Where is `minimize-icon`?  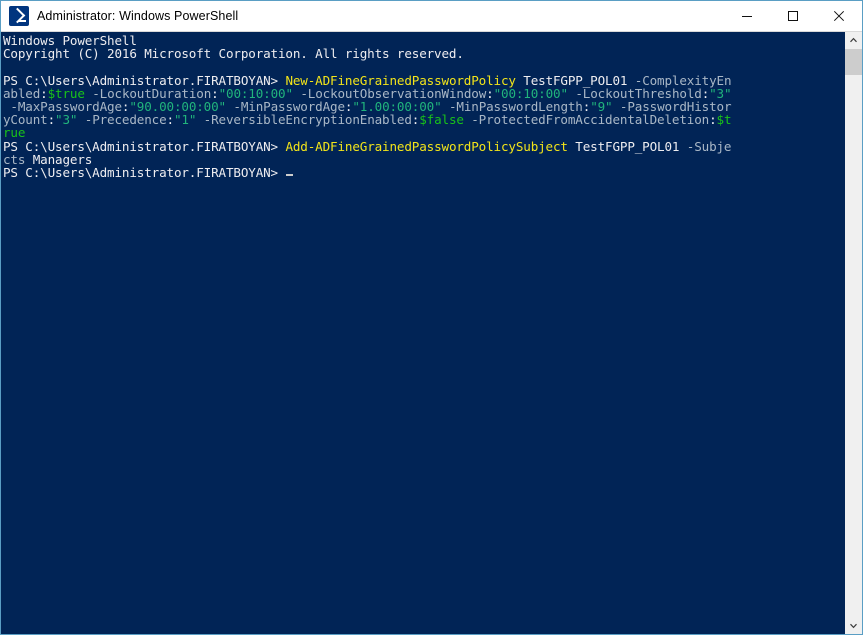 minimize-icon is located at coordinates (747, 16).